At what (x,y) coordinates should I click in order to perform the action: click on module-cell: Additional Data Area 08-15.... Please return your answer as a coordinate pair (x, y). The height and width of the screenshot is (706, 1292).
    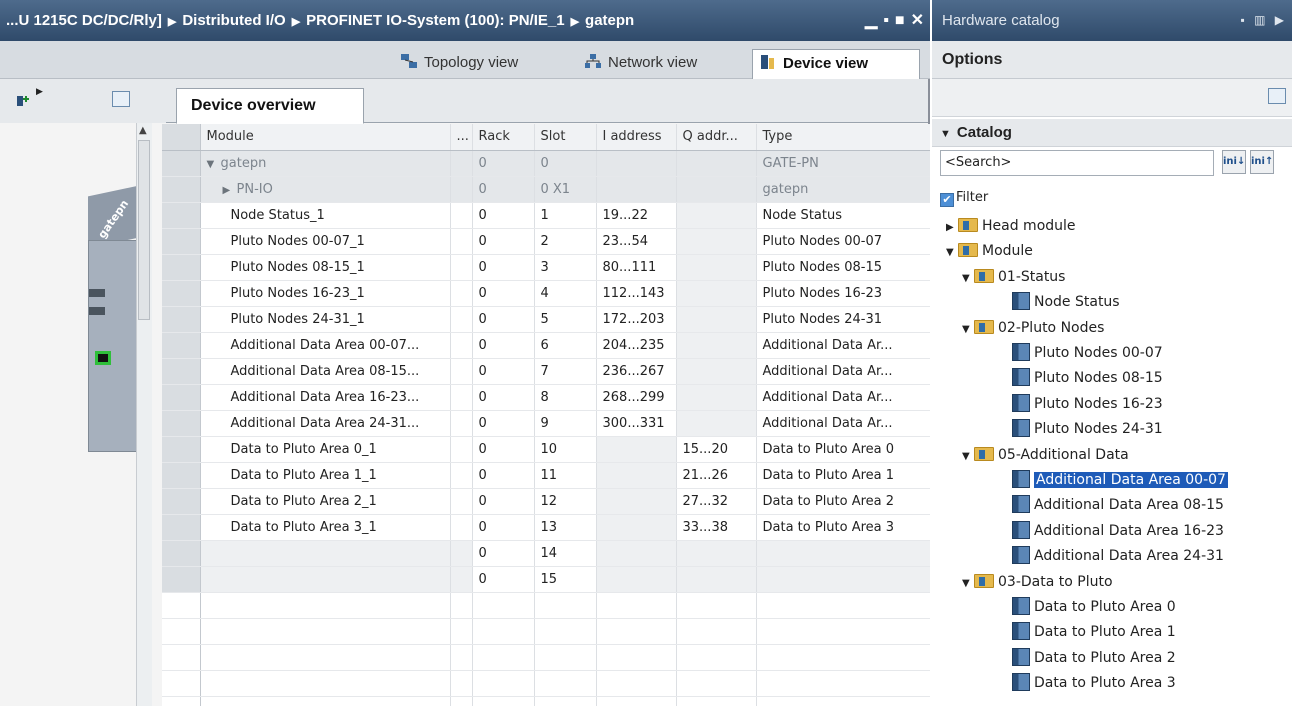
    Looking at the image, I should click on (325, 371).